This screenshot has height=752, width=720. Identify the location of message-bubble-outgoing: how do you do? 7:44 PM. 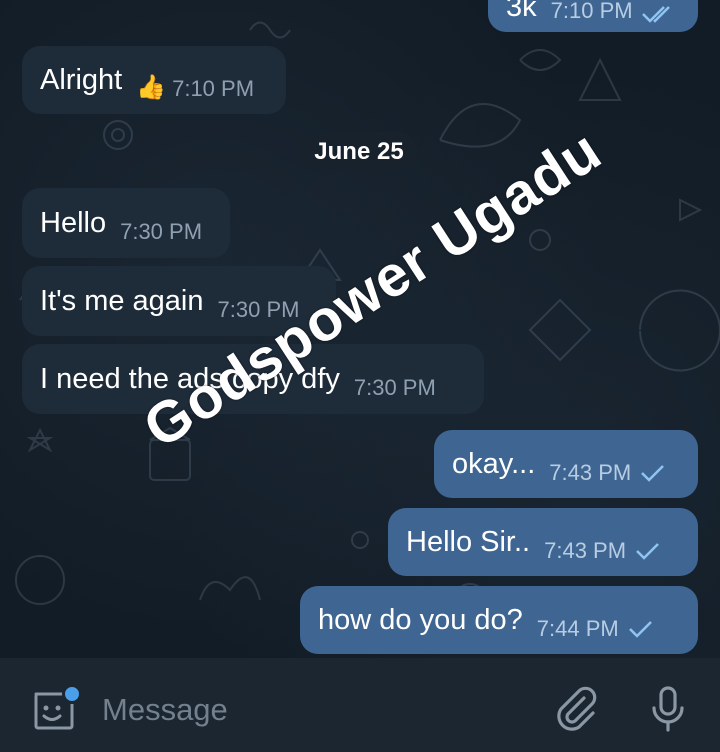
(499, 620).